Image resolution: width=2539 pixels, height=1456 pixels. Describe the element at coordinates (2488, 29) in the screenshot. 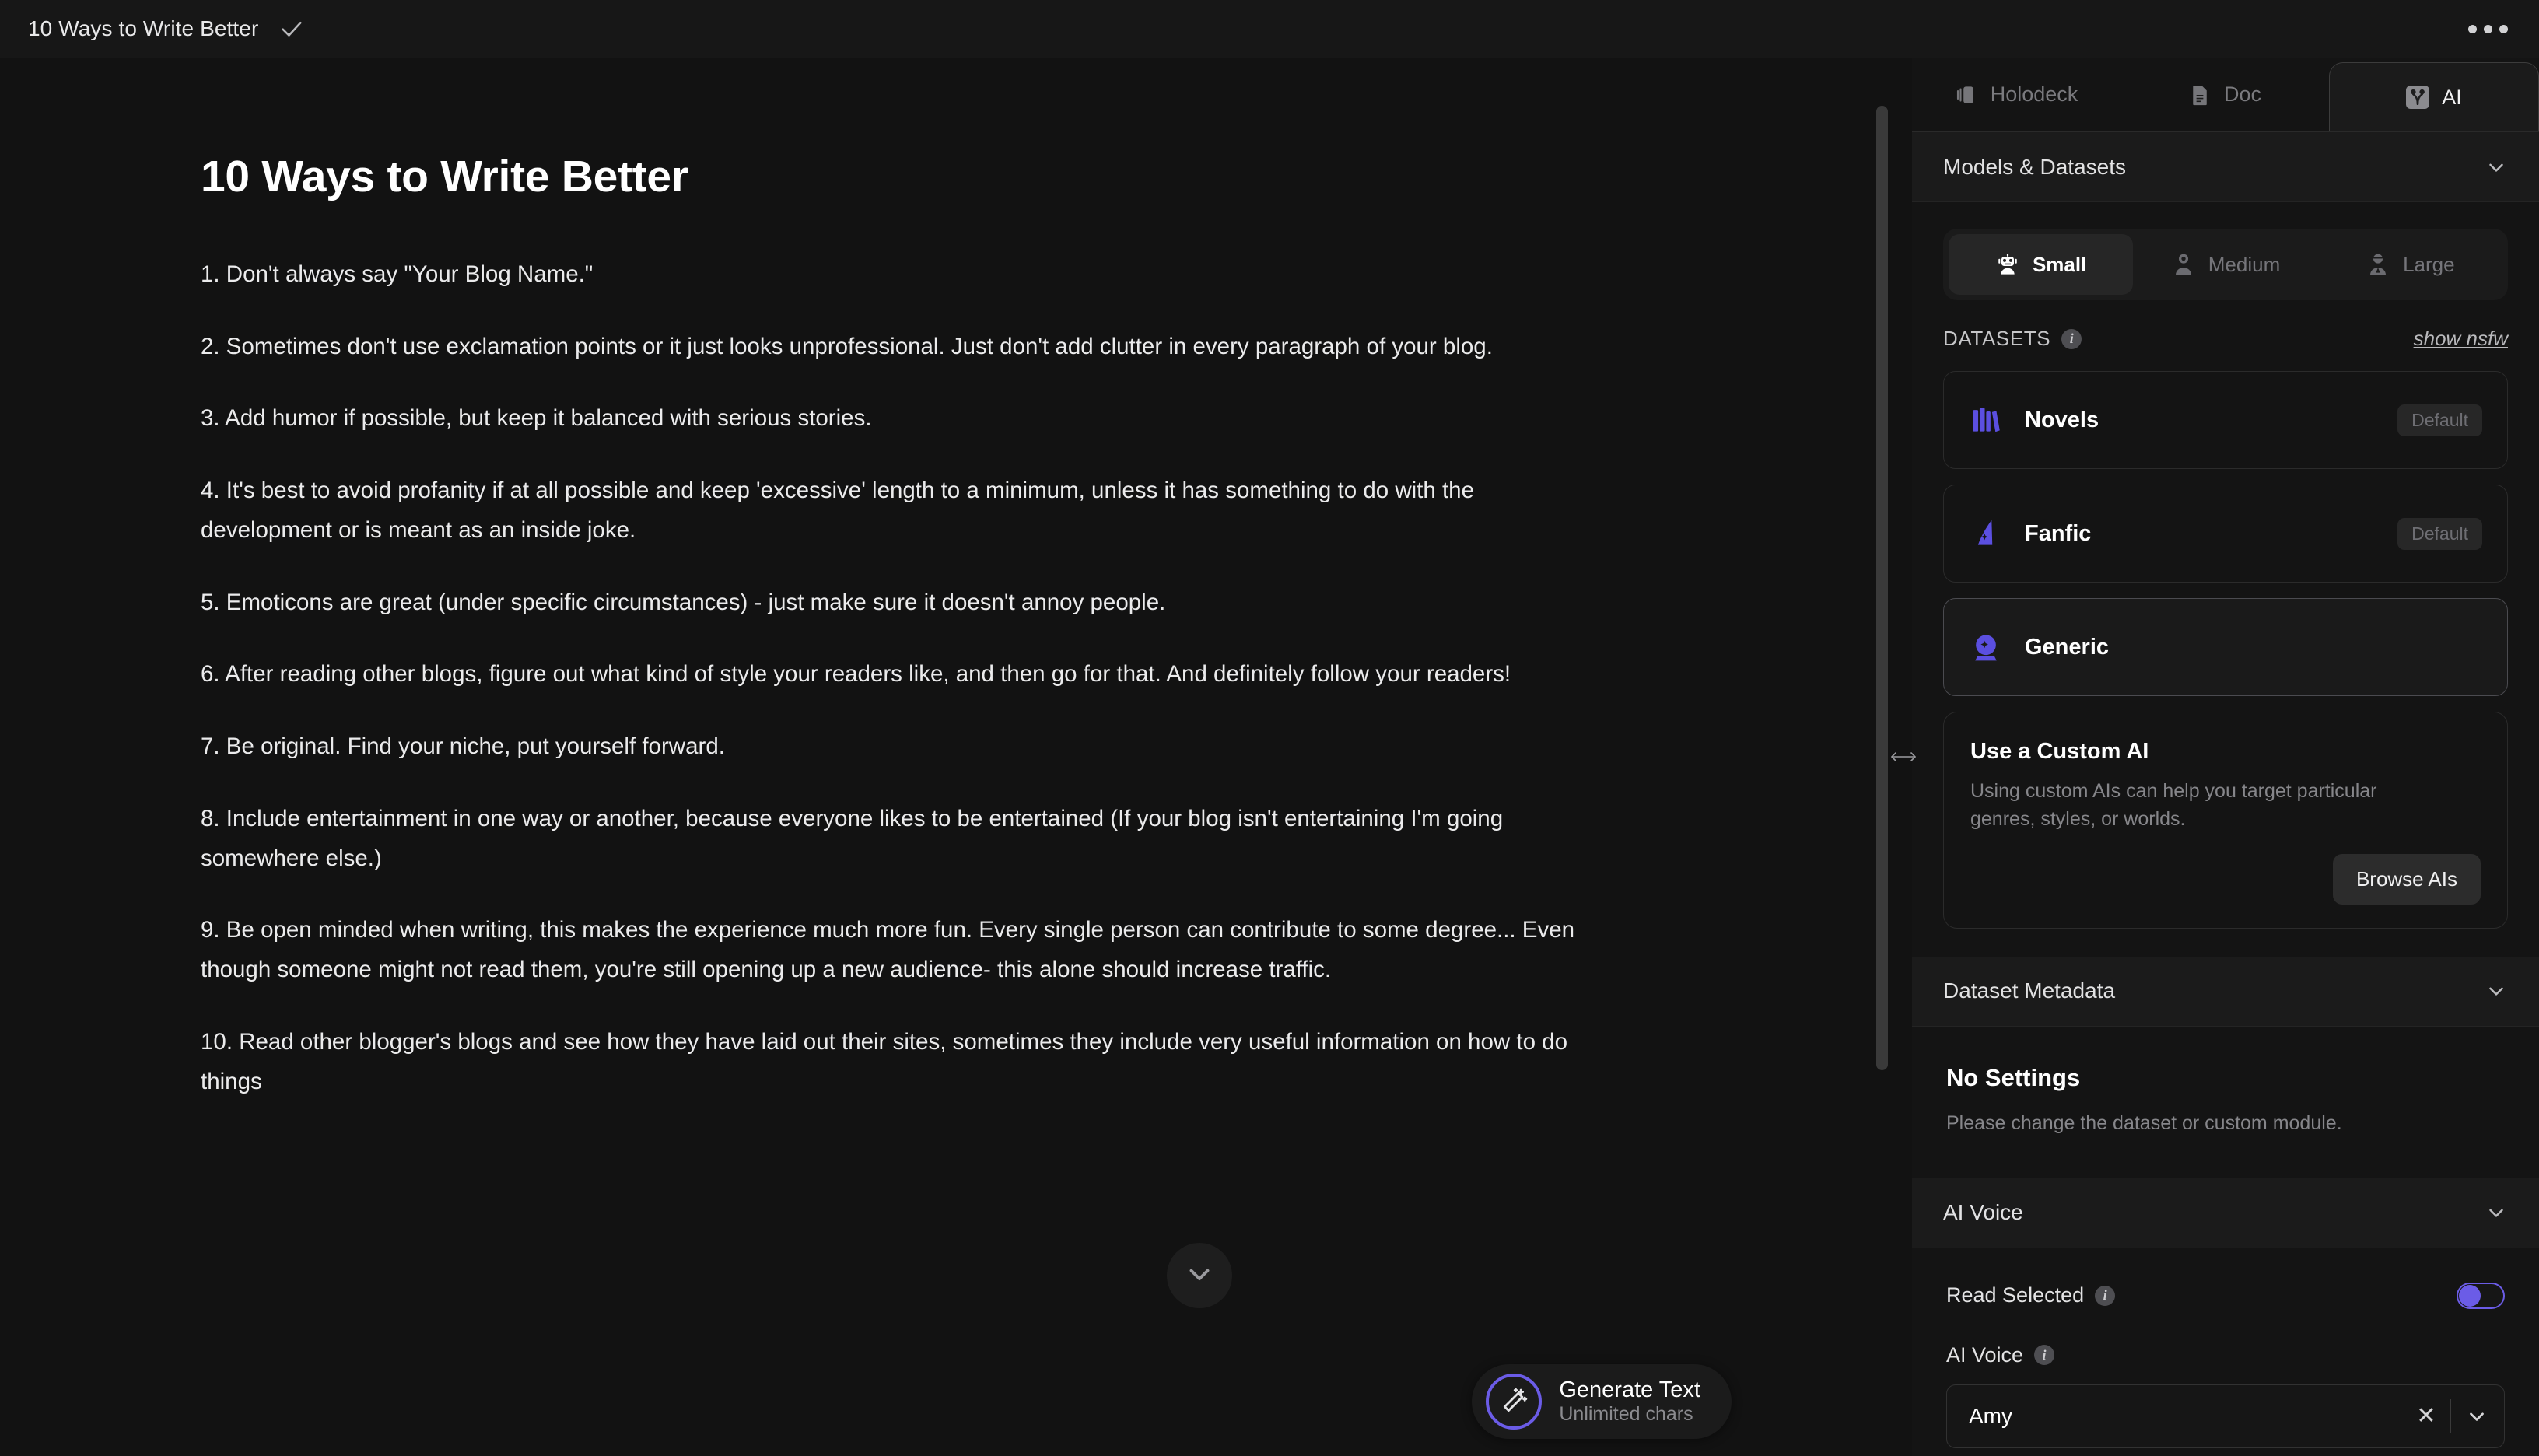

I see `more-options-icon` at that location.